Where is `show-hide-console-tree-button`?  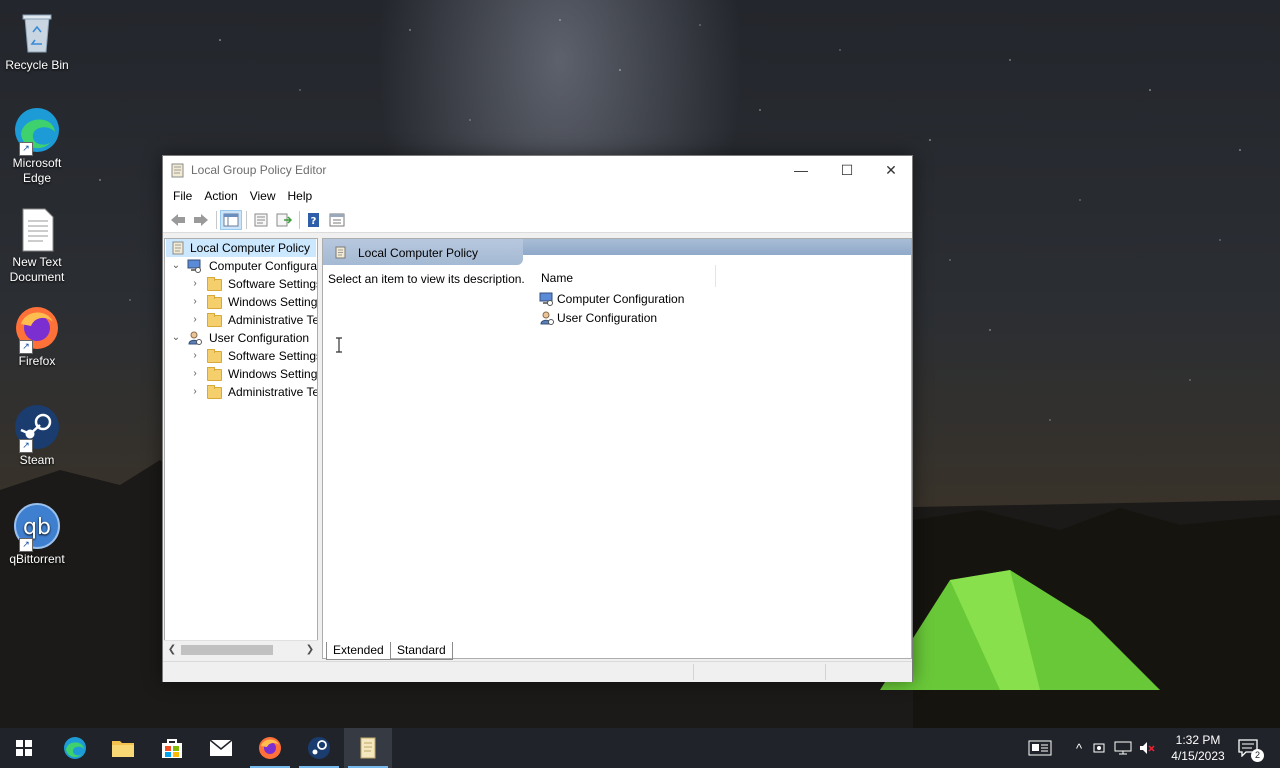
show-hide-console-tree-button is located at coordinates (231, 219).